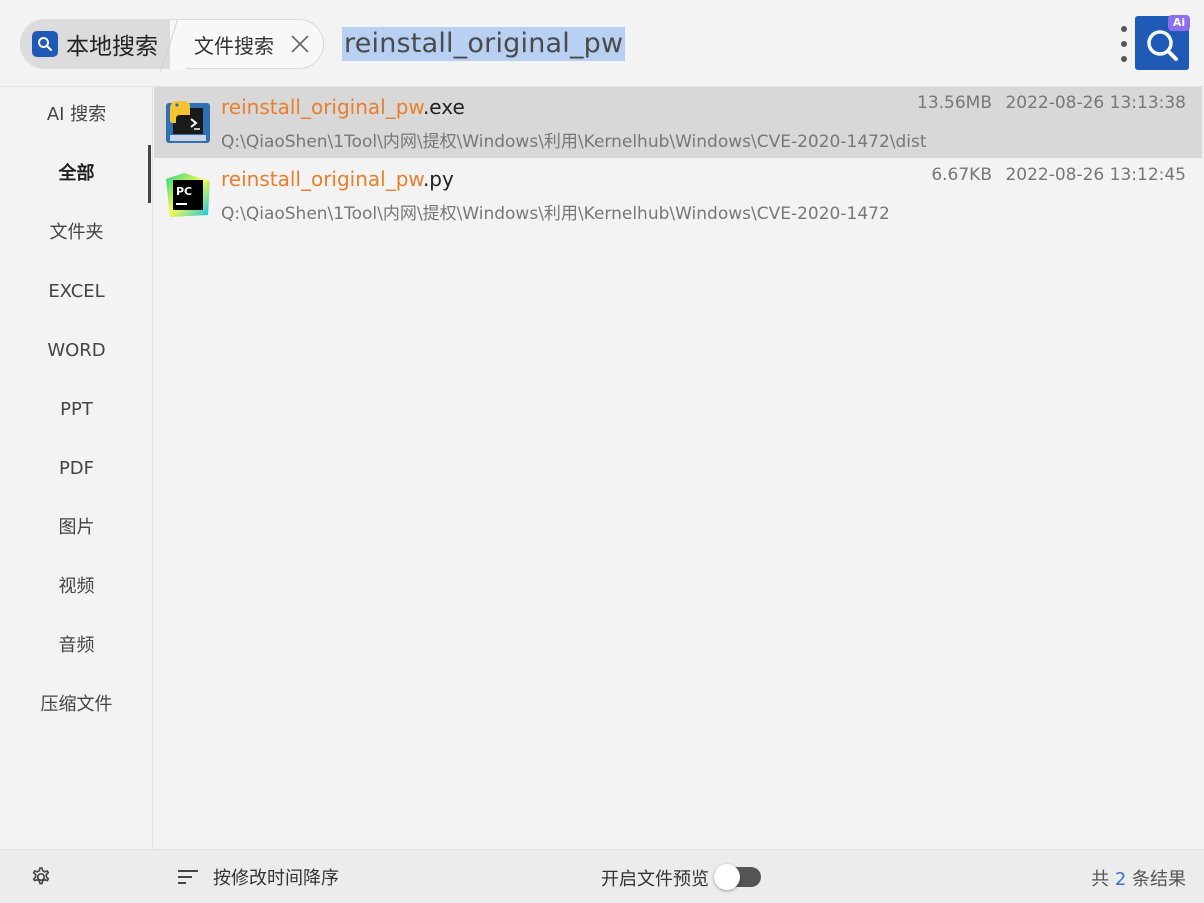 Image resolution: width=1204 pixels, height=903 pixels. I want to click on sort-icon, so click(188, 877).